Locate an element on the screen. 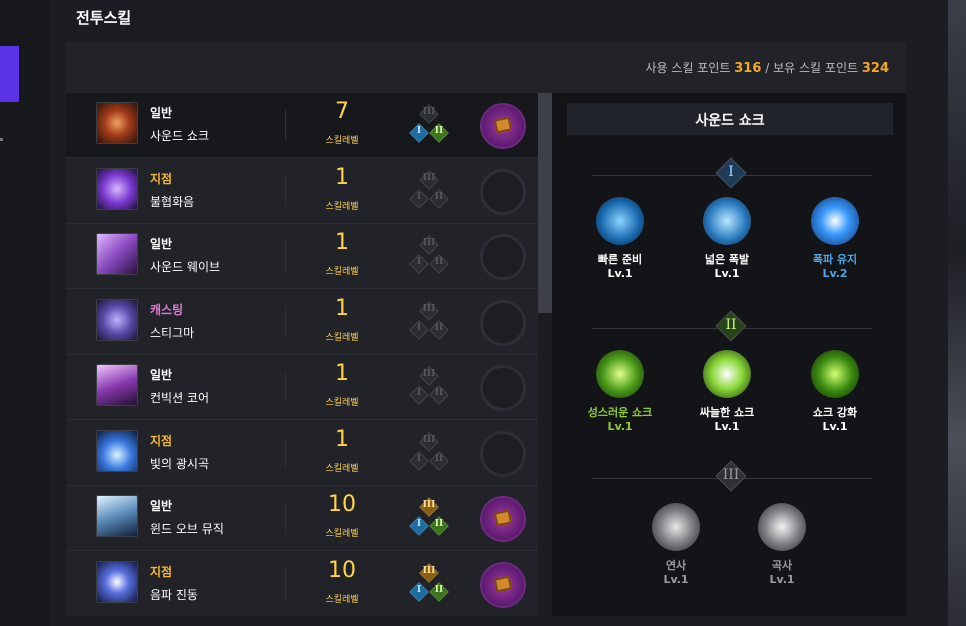 The height and width of the screenshot is (626, 966). skill-name: 불협화음 is located at coordinates (172, 201).